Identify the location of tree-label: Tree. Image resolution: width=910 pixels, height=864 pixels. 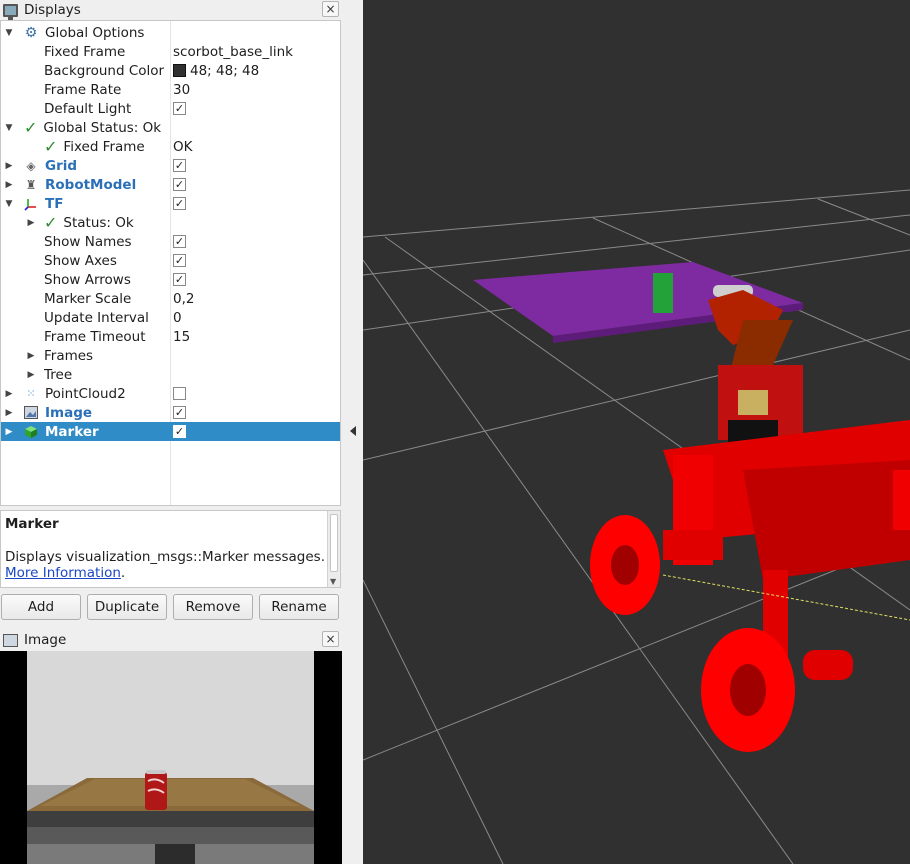
(58, 374).